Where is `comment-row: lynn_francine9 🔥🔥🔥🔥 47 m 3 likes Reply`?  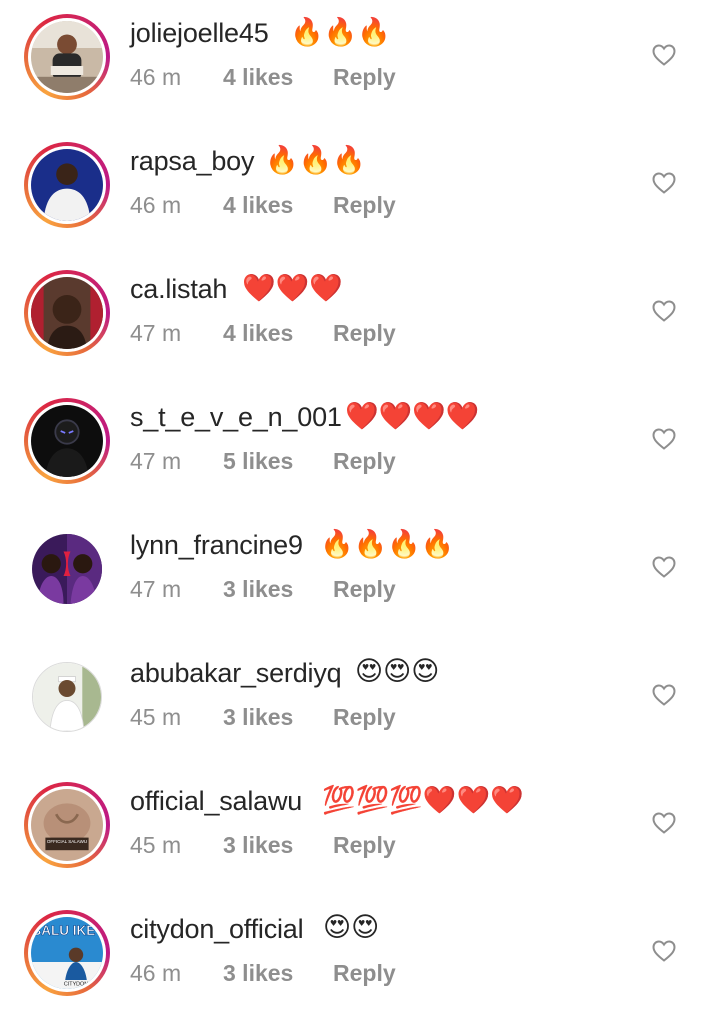 comment-row: lynn_francine9 🔥🔥🔥🔥 47 m 3 likes Reply is located at coordinates (360, 576).